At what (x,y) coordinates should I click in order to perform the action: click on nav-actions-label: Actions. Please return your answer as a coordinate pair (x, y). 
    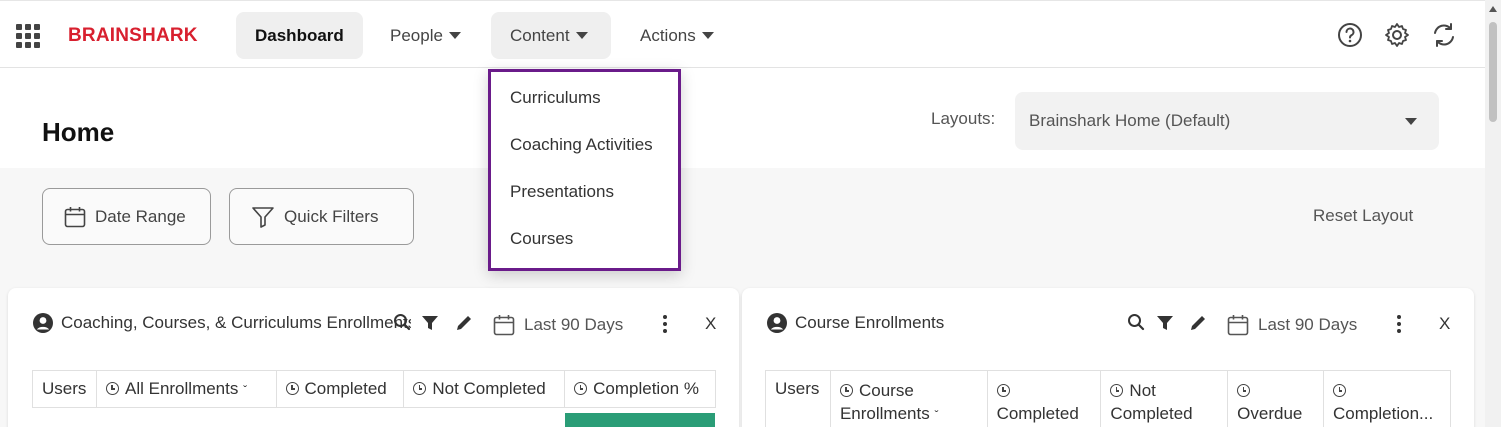
    Looking at the image, I should click on (668, 35).